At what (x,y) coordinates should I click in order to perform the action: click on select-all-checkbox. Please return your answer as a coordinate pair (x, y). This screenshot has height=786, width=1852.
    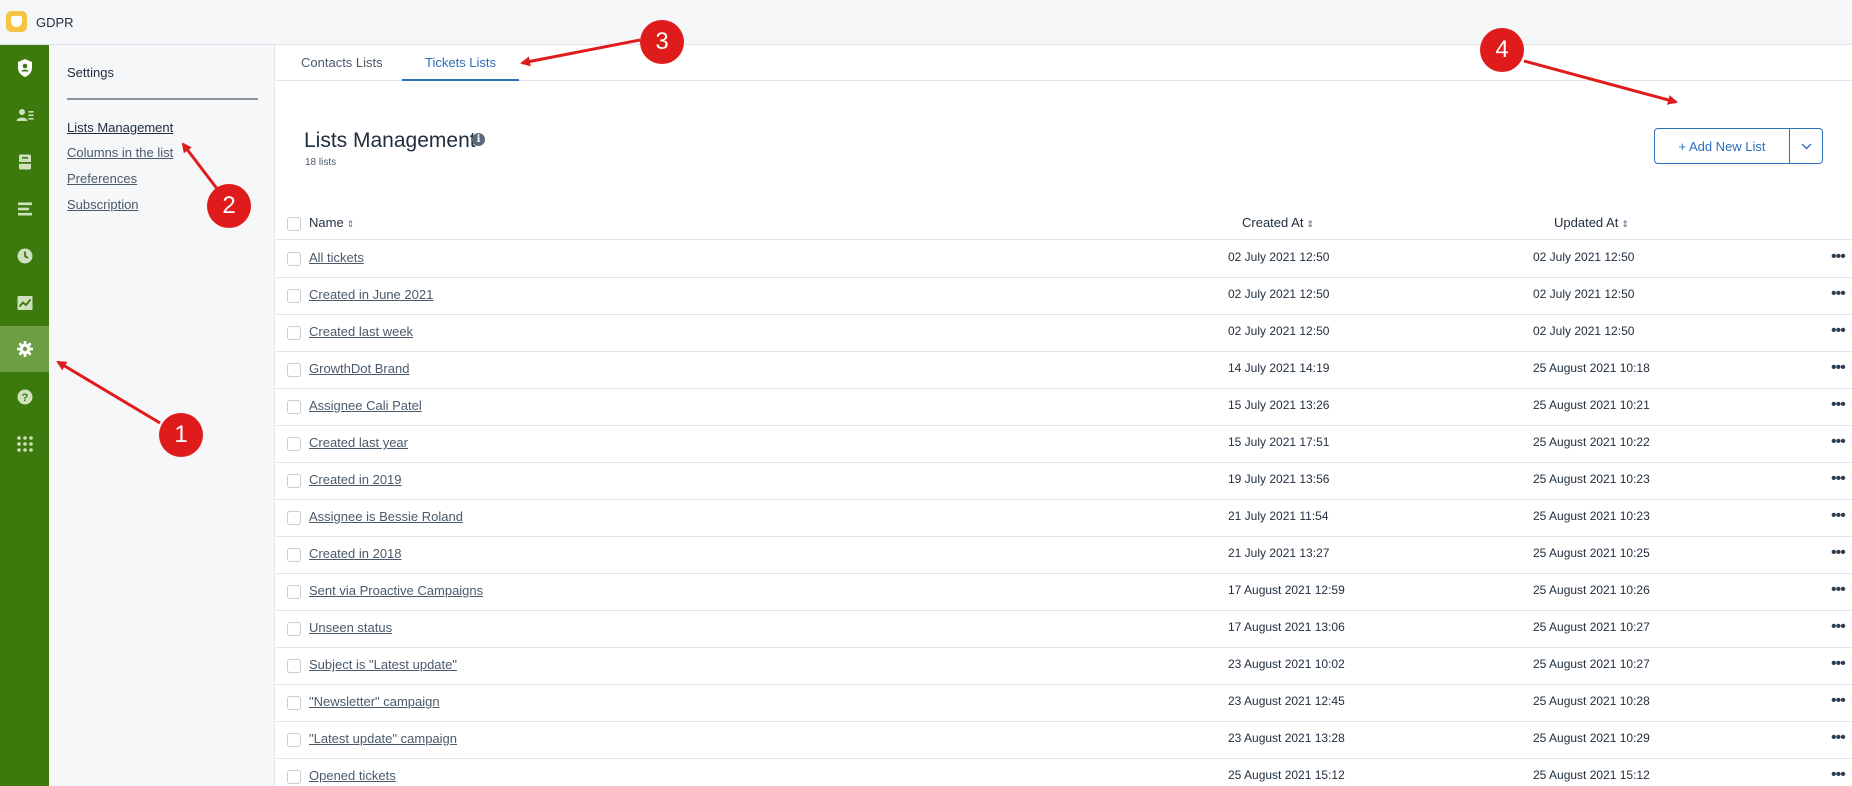
    Looking at the image, I should click on (294, 224).